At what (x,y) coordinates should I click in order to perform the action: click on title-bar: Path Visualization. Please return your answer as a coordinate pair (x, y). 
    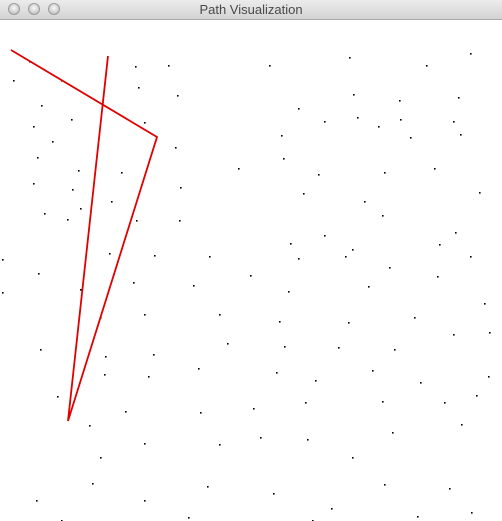
    Looking at the image, I should click on (251, 10).